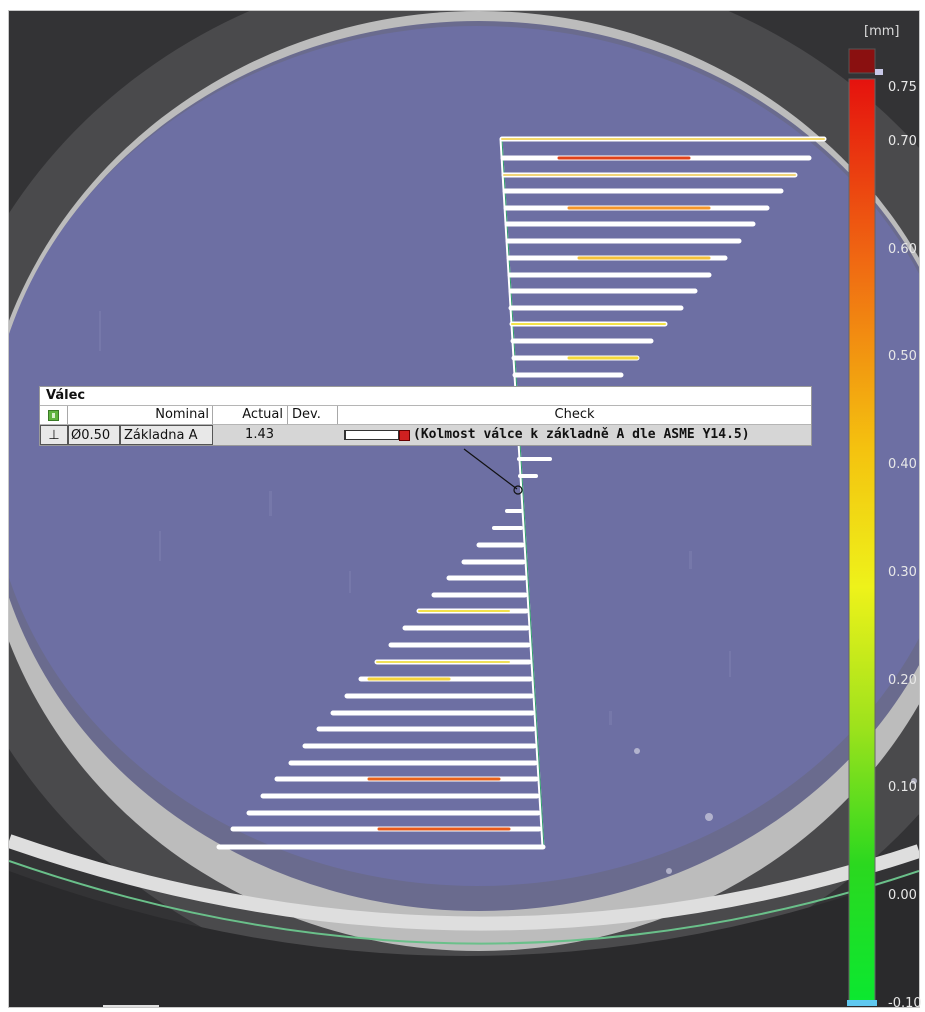  I want to click on datum-reference: Základna A, so click(166, 435).